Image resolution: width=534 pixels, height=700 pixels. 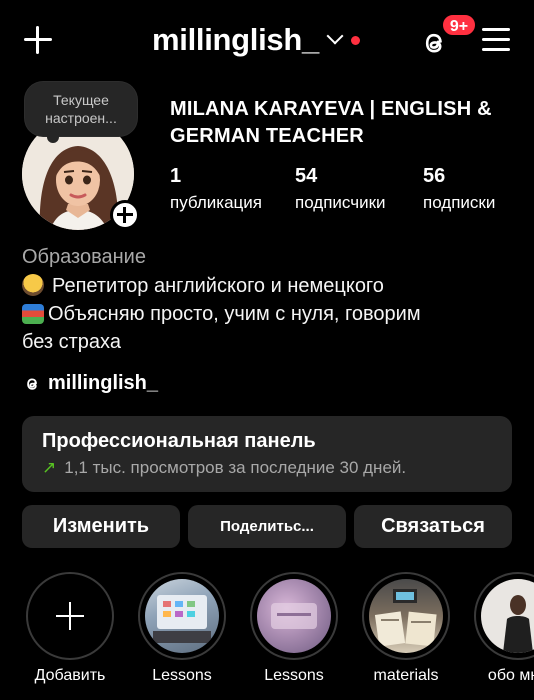 I want to click on hamburger-menu-icon, so click(x=496, y=40).